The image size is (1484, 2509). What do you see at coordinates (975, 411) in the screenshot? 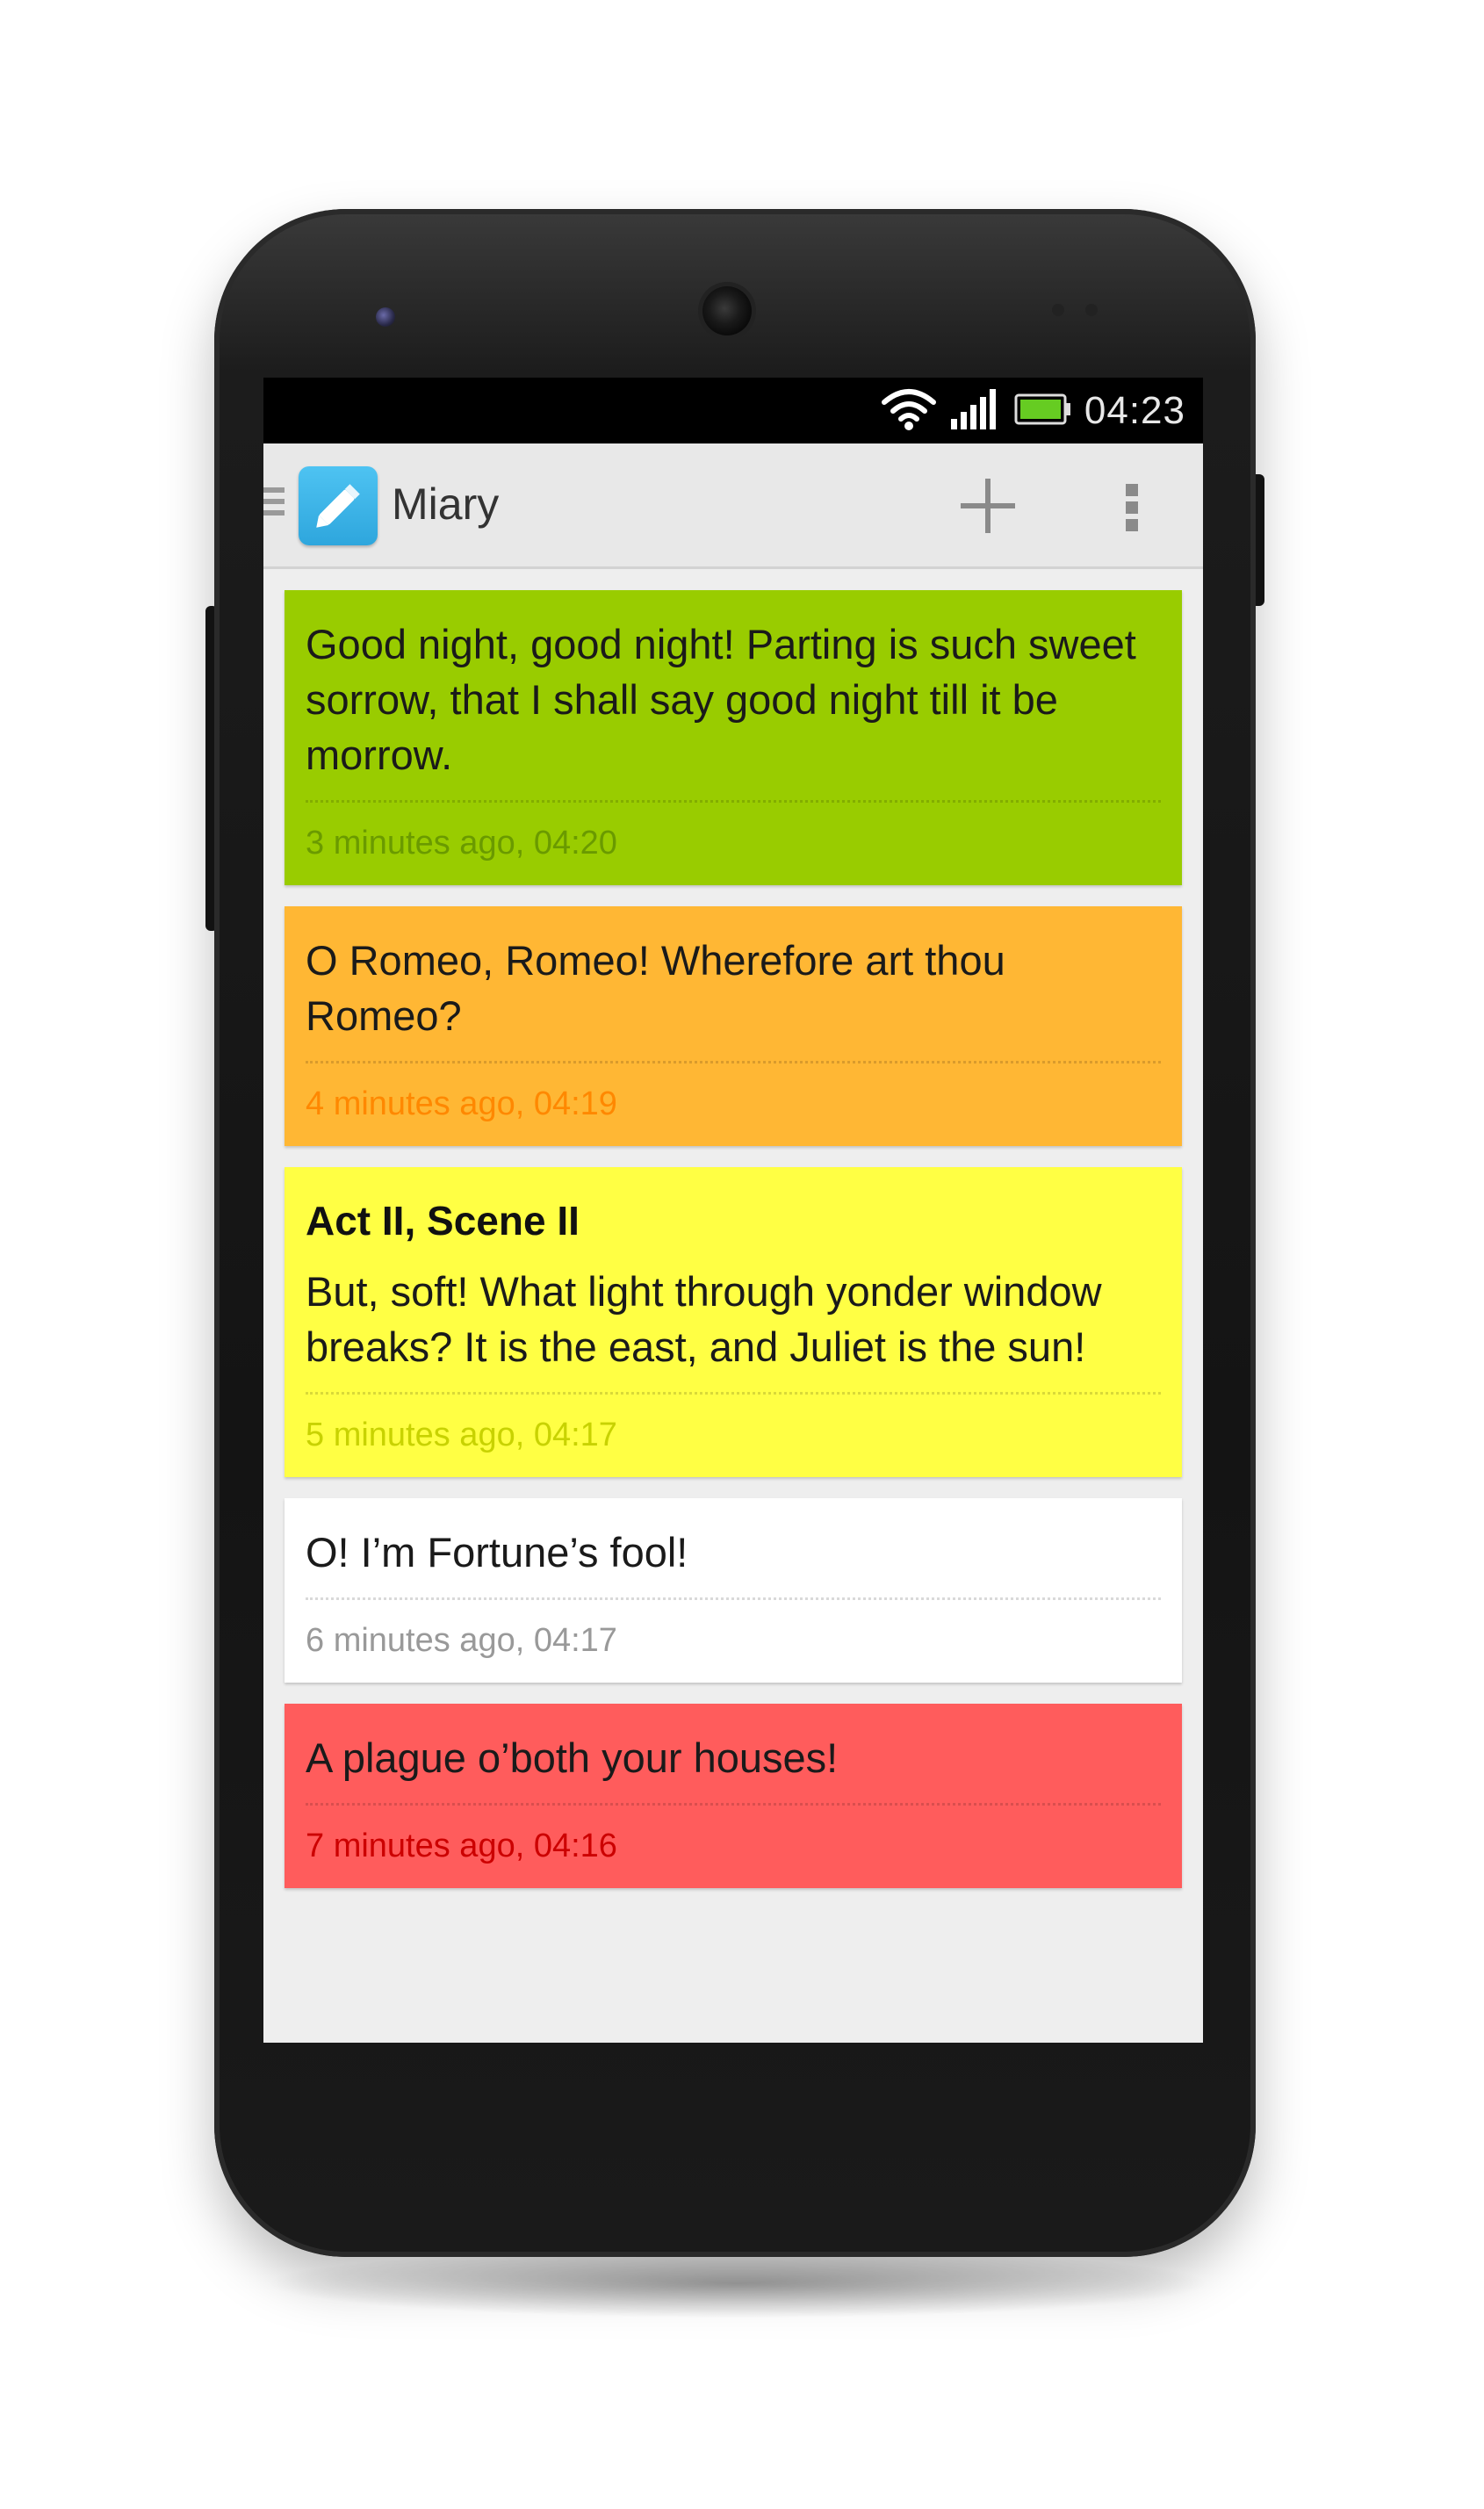
I see `cell-signal-icon` at bounding box center [975, 411].